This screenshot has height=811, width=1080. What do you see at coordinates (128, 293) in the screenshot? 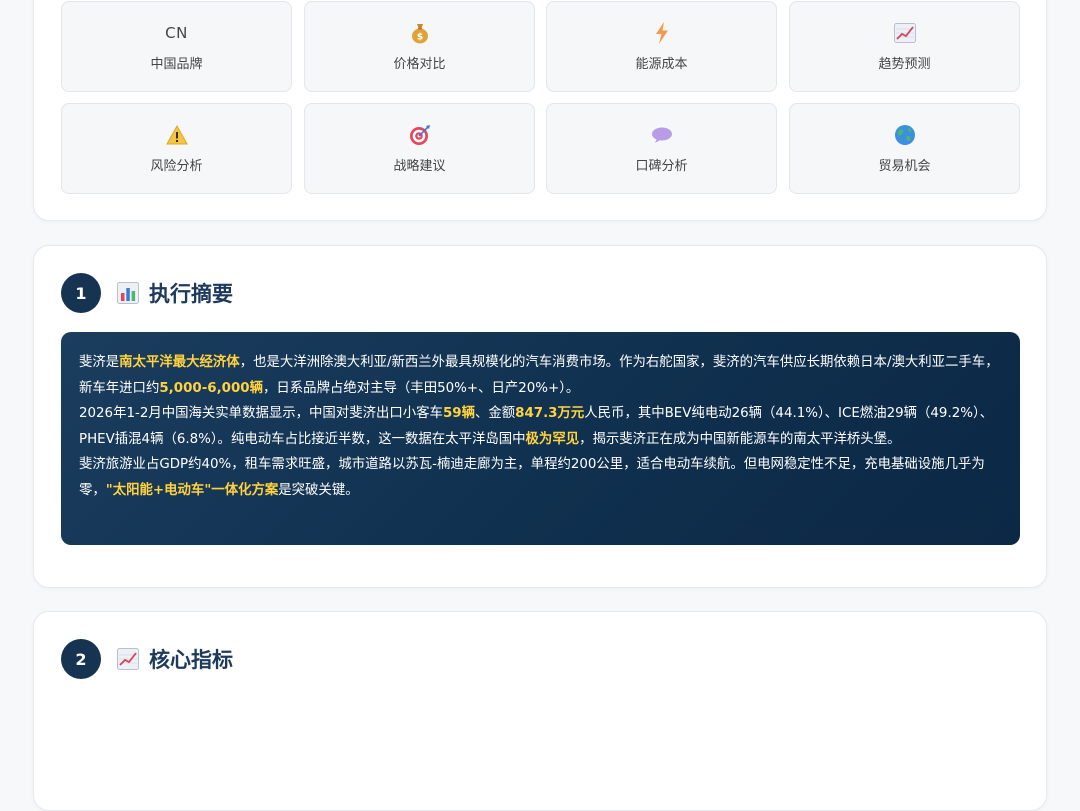
I see `bar-chart-icon` at bounding box center [128, 293].